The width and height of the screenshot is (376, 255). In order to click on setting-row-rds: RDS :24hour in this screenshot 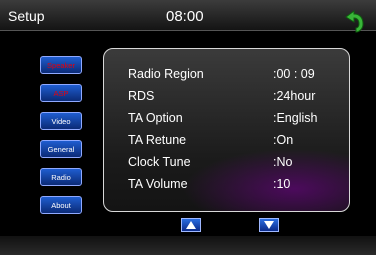, I will do `click(235, 99)`.